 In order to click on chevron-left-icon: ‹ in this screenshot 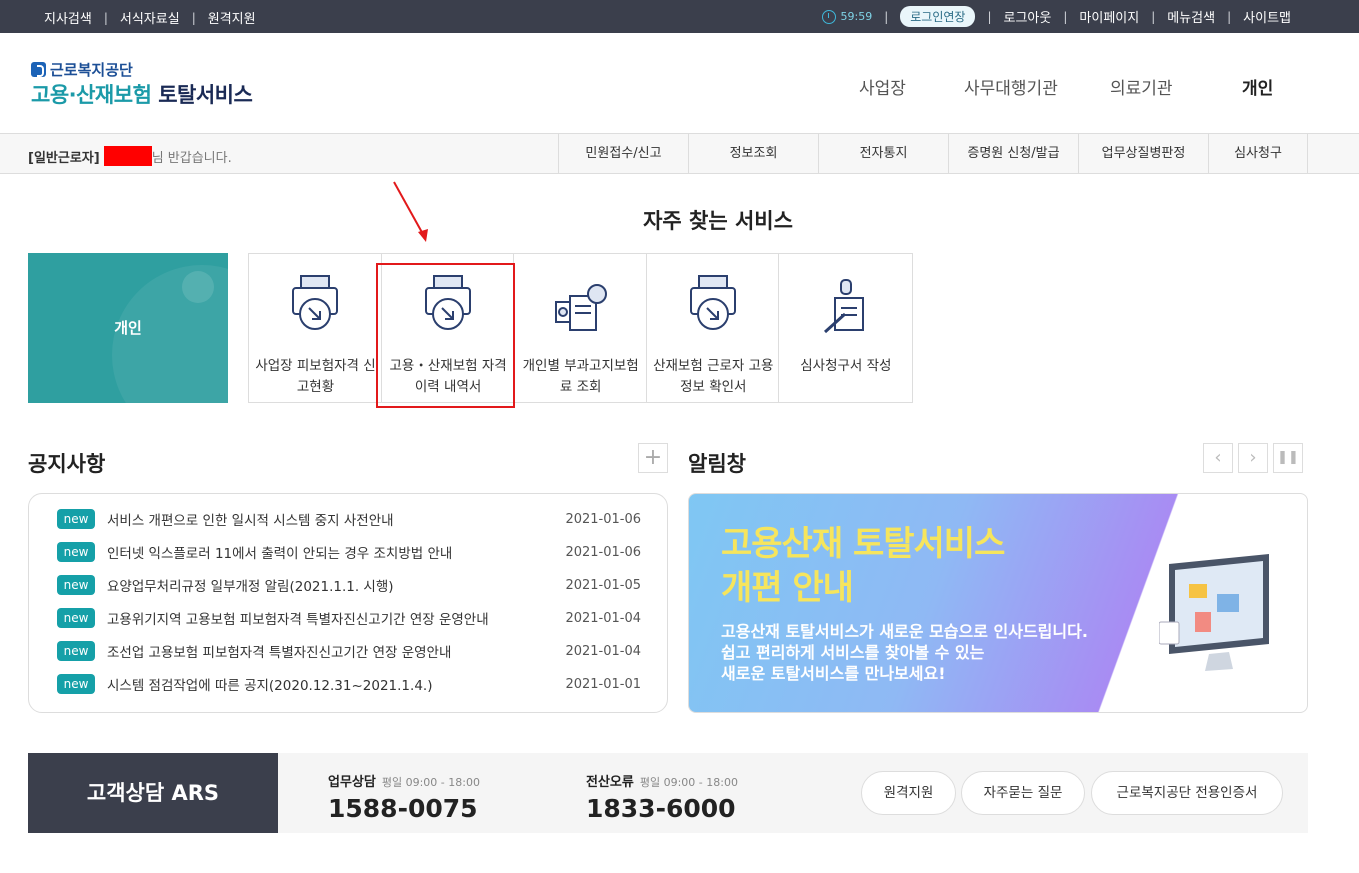, I will do `click(1218, 457)`.